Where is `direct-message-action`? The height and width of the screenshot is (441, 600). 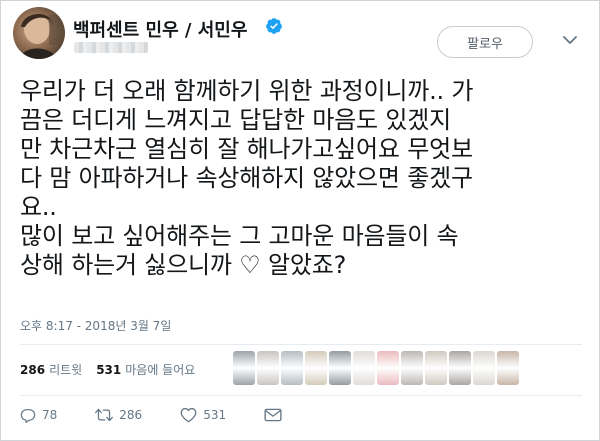 direct-message-action is located at coordinates (273, 415).